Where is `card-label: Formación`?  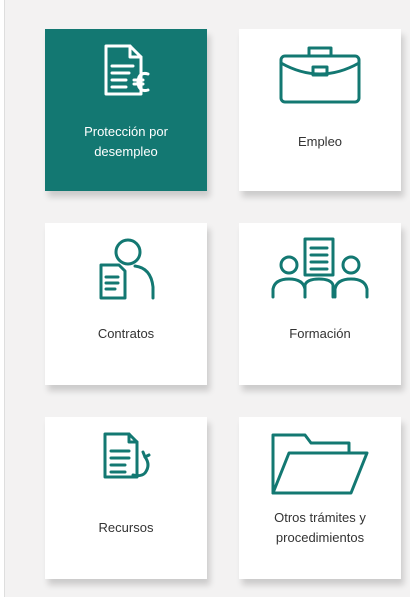
card-label: Formación is located at coordinates (320, 333).